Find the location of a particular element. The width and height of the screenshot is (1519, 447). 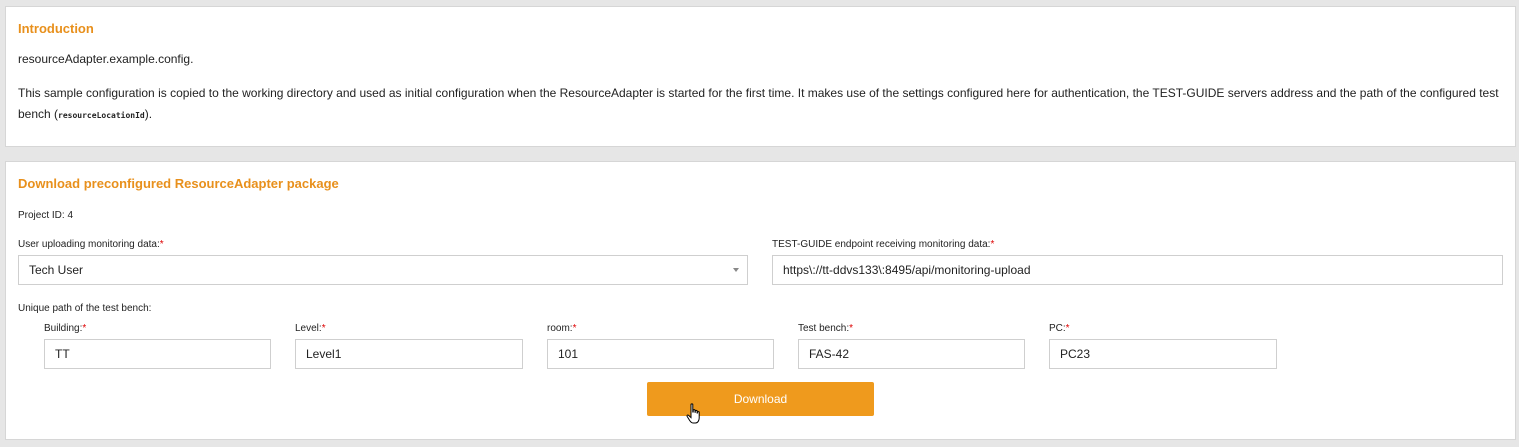

building-input is located at coordinates (157, 354).